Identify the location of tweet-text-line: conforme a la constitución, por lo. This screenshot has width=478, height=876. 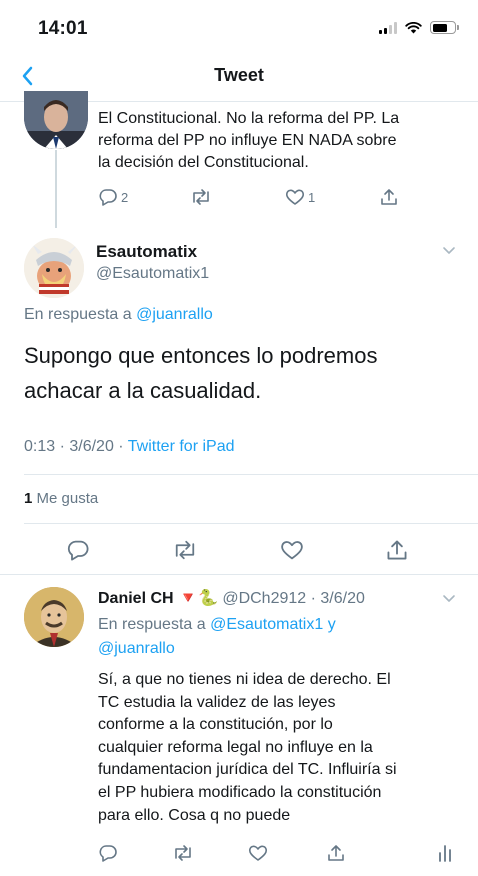
(215, 725).